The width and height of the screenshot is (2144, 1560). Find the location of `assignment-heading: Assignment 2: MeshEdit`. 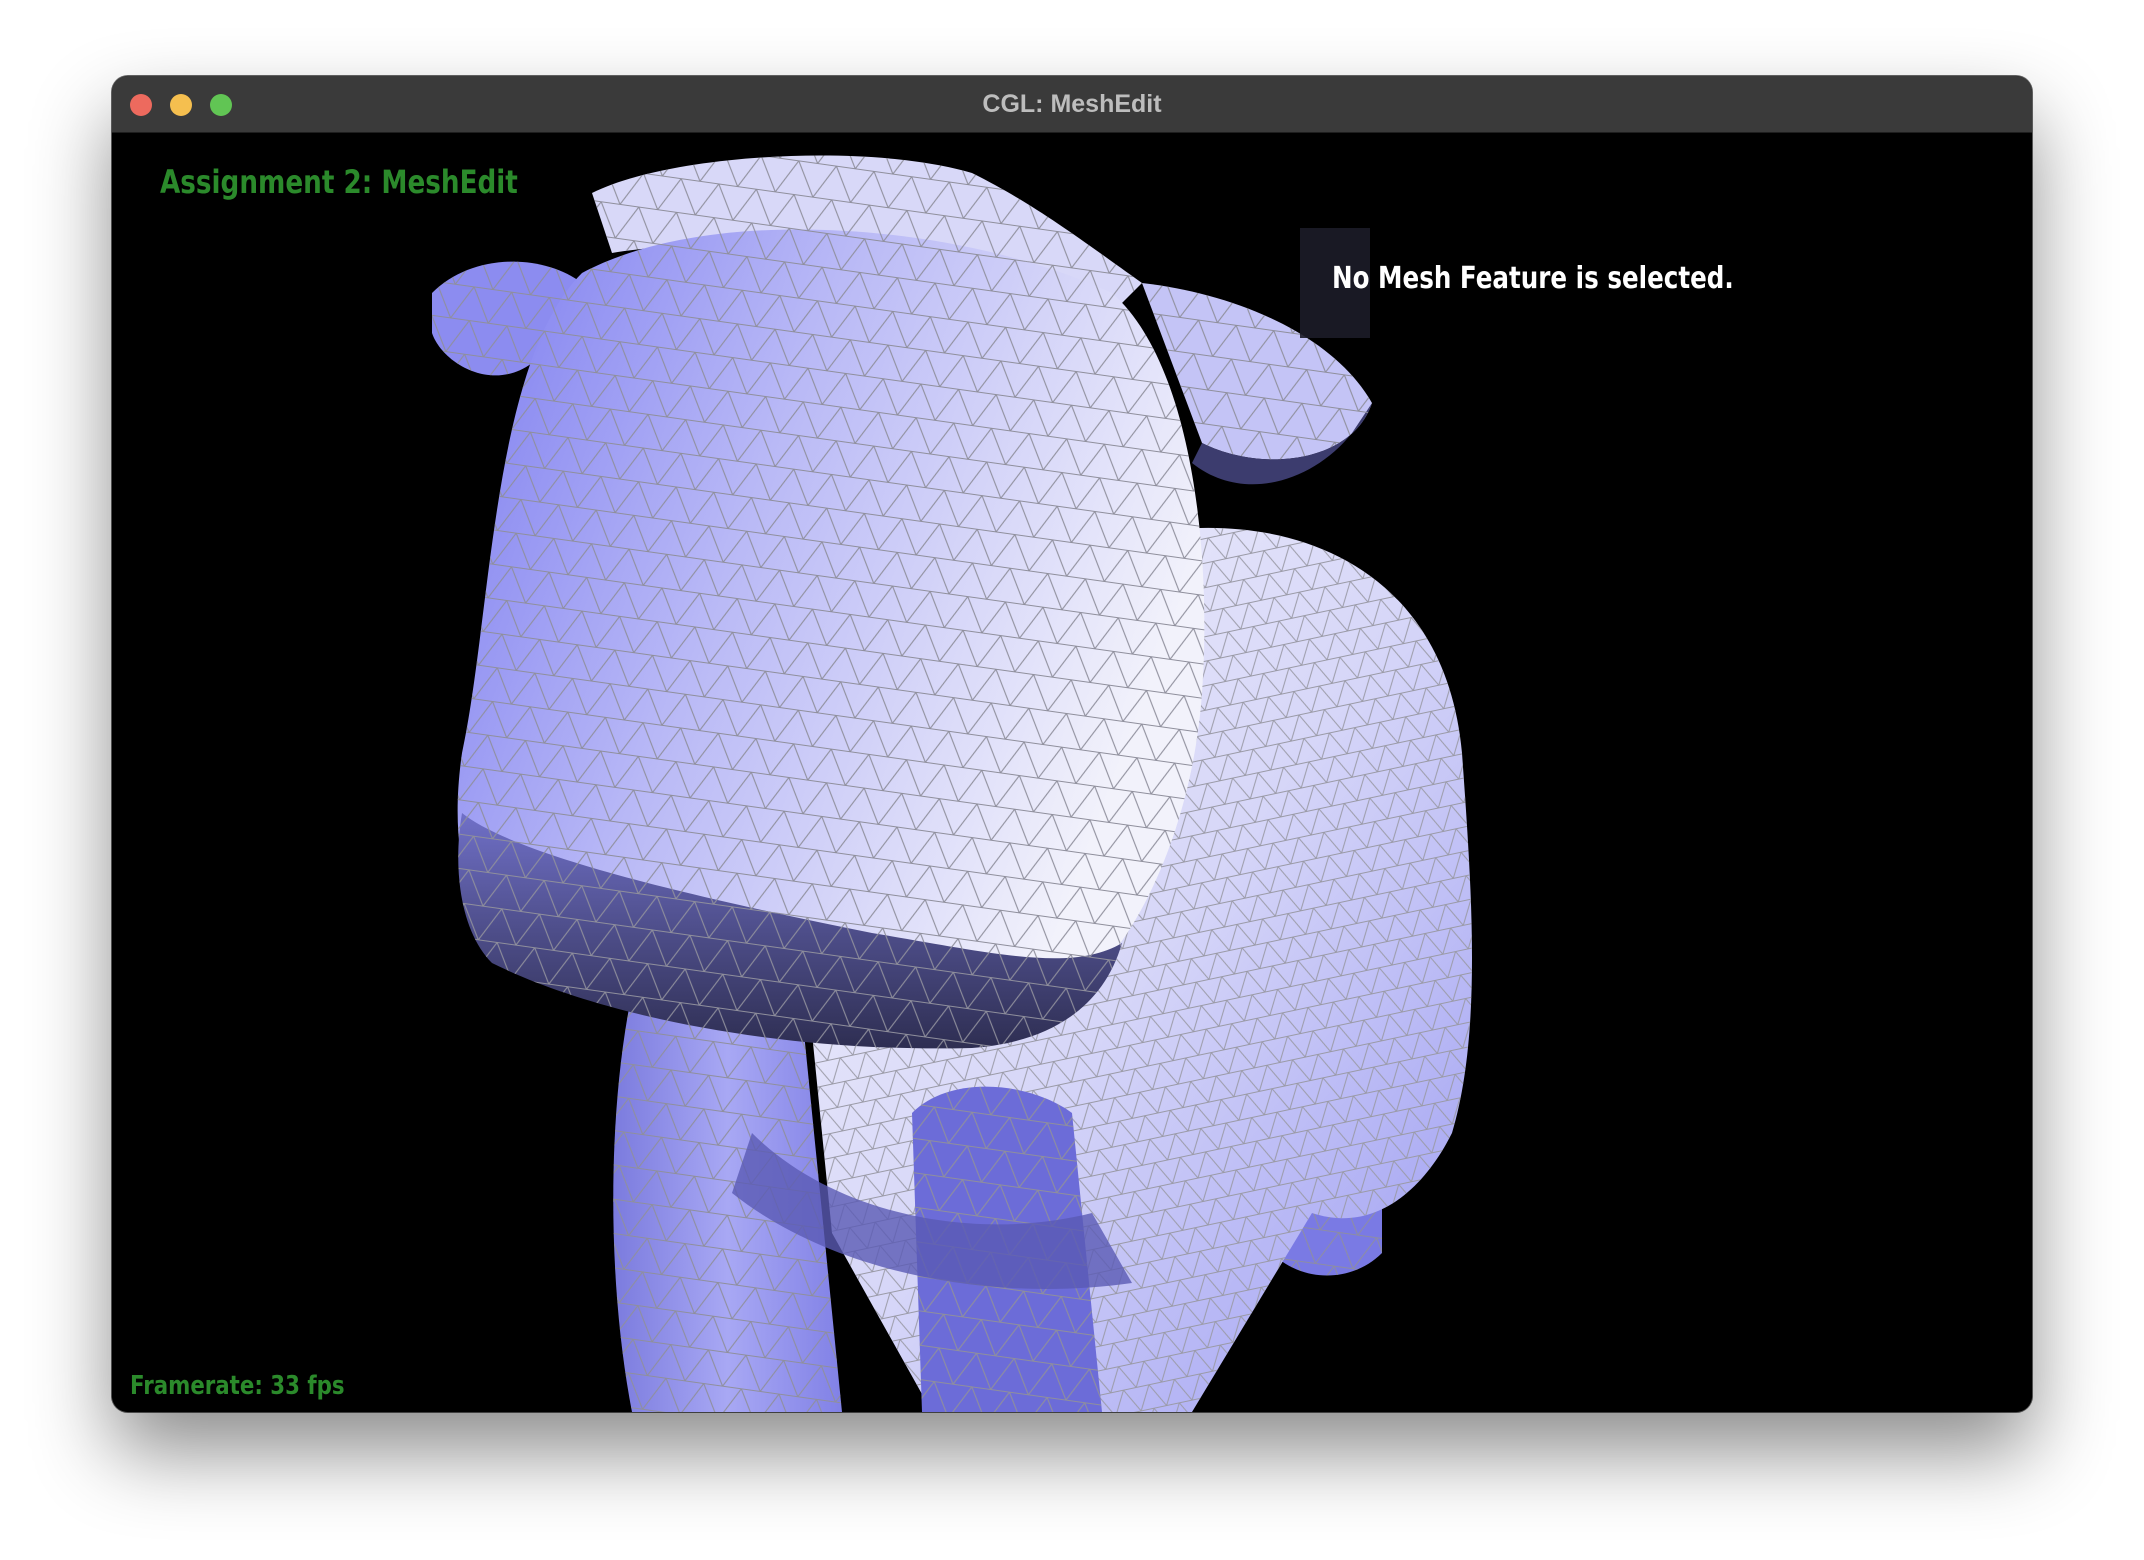

assignment-heading: Assignment 2: MeshEdit is located at coordinates (339, 182).